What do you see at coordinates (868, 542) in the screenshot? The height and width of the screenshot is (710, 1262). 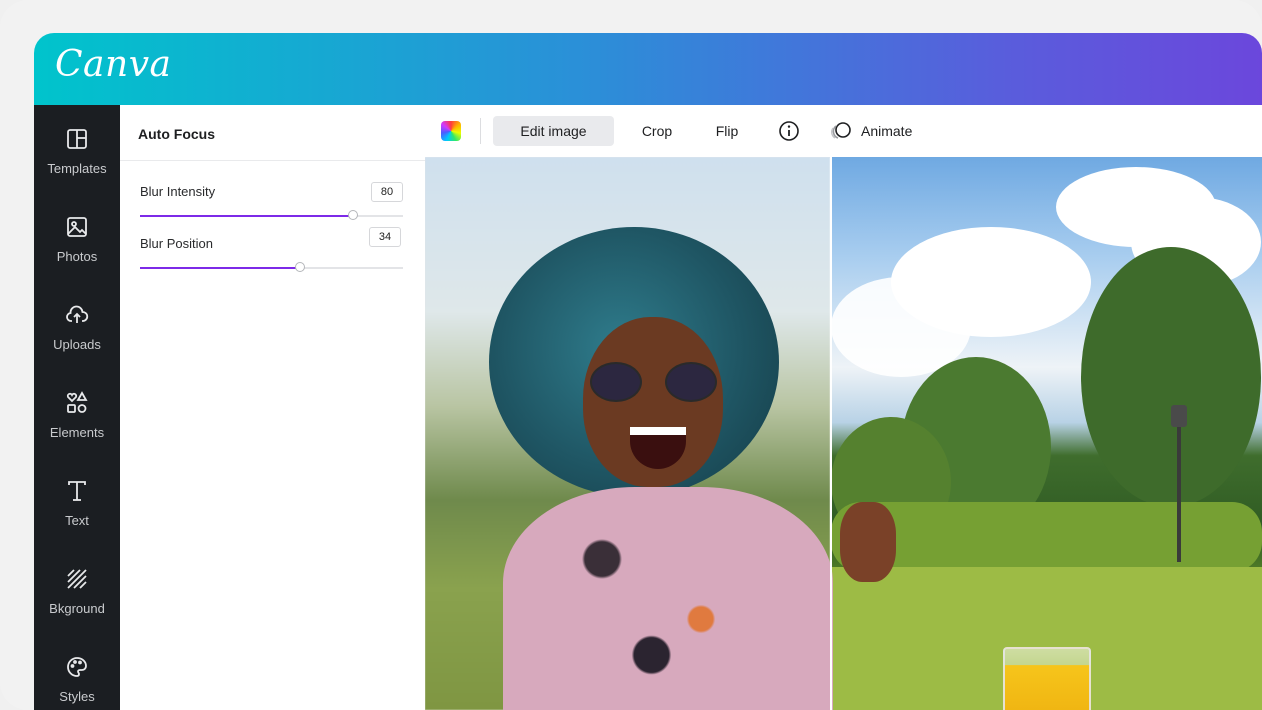 I see `person-hand` at bounding box center [868, 542].